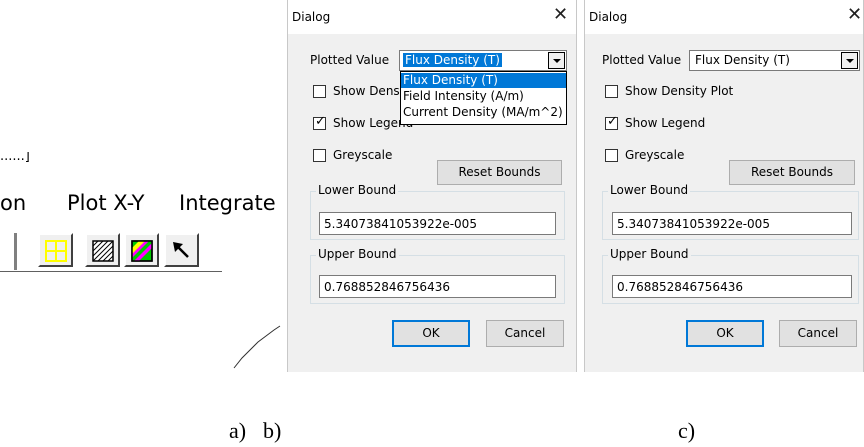 The height and width of the screenshot is (447, 864). What do you see at coordinates (227, 206) in the screenshot?
I see `menu-item-integrate: Integrate` at bounding box center [227, 206].